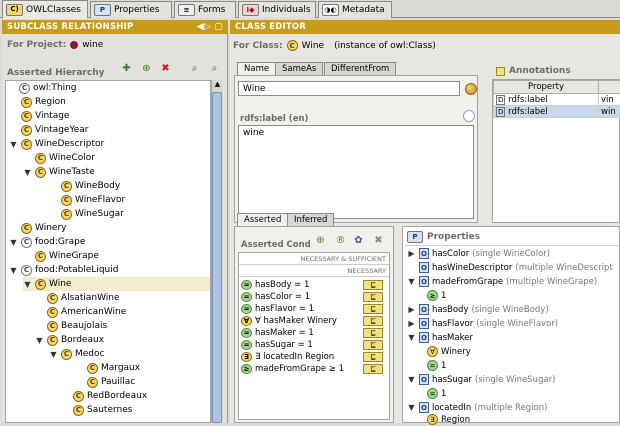  Describe the element at coordinates (340, 240) in the screenshot. I see `create-expression-icon: ®` at that location.